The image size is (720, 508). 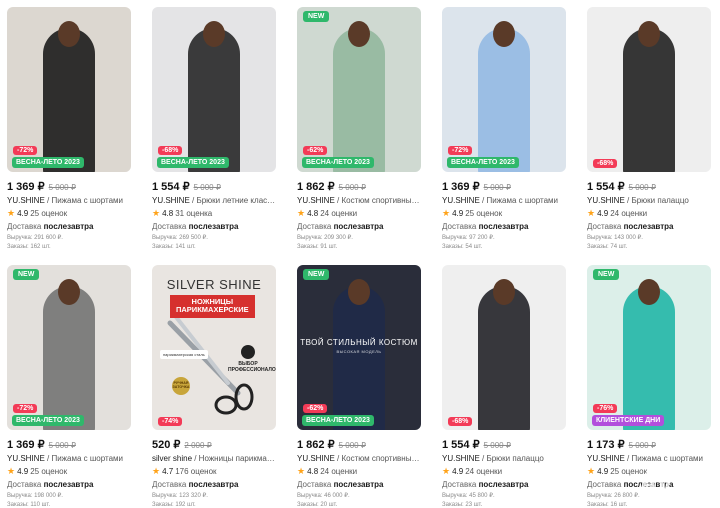 What do you see at coordinates (181, 386) in the screenshot?
I see `hand-sharpening-badge: РУЧНАЯ ЗАТОЧКА` at bounding box center [181, 386].